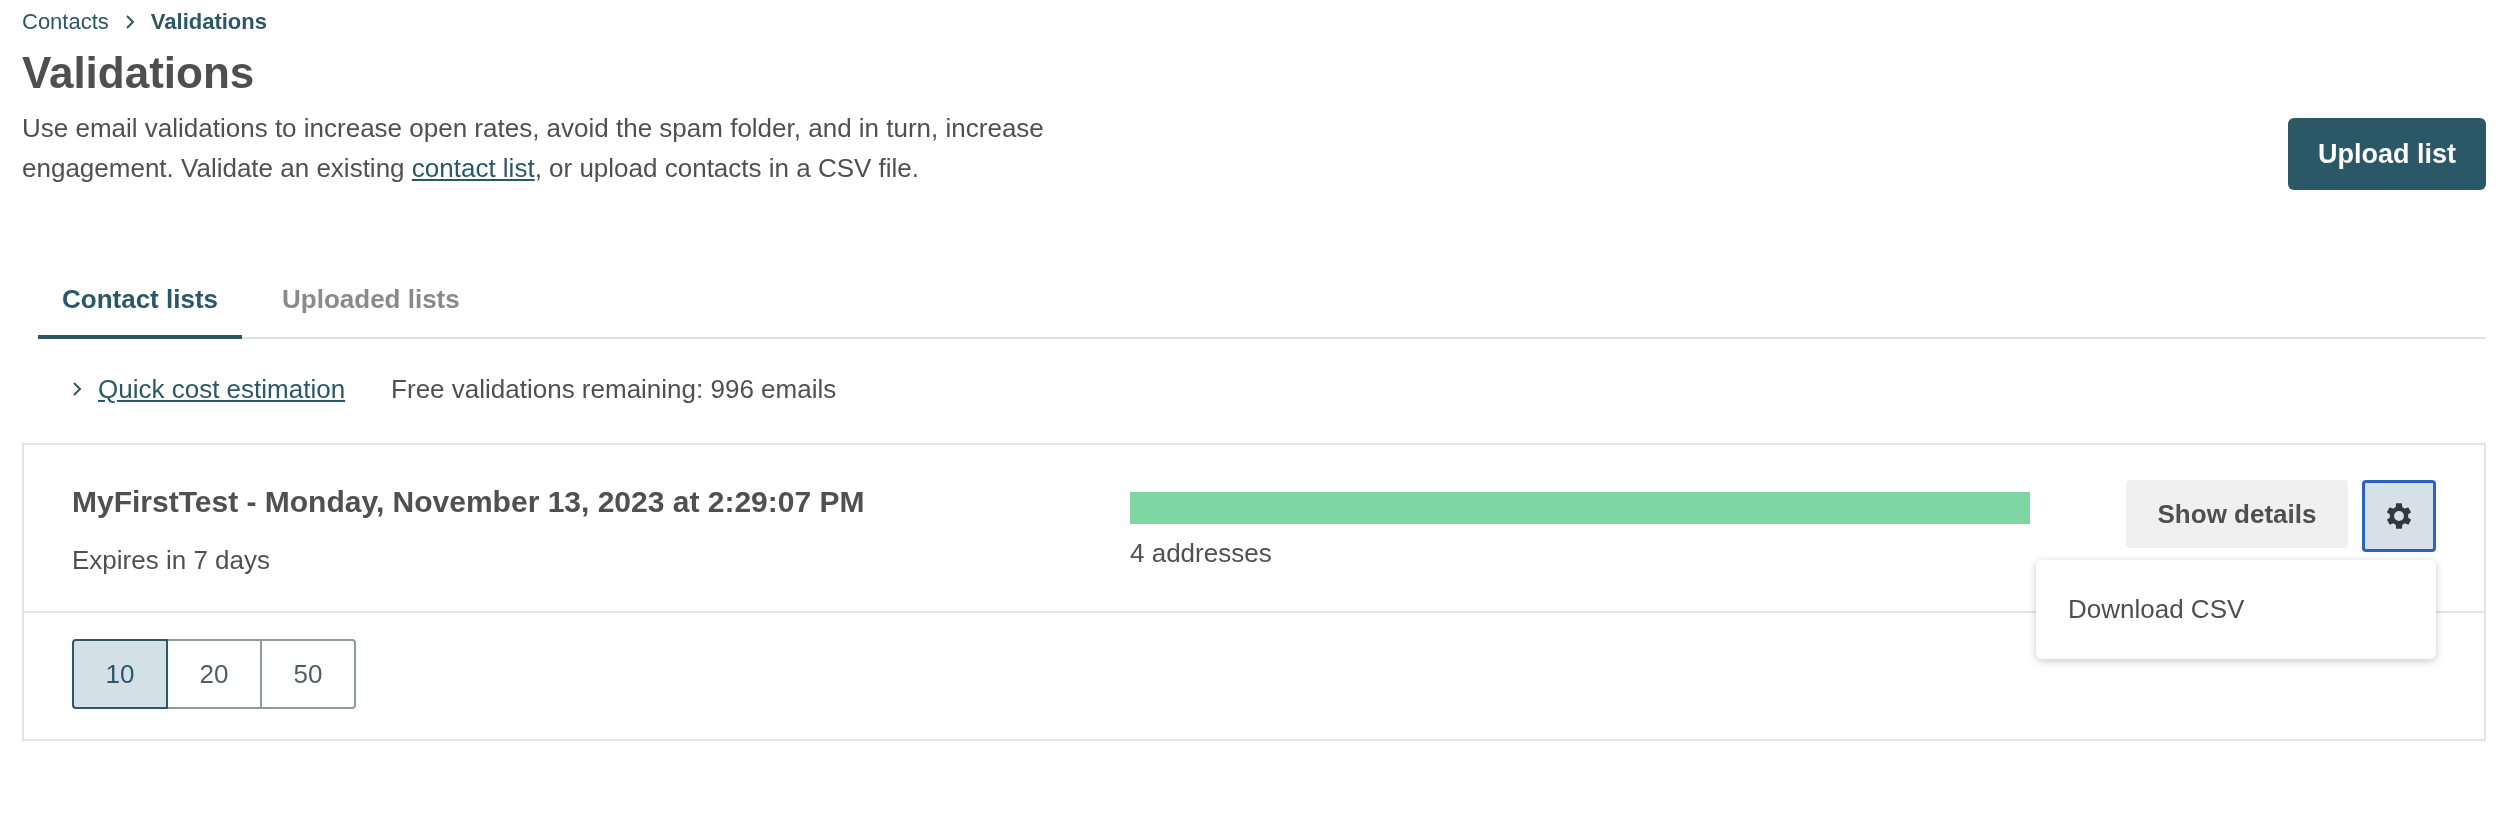 The image size is (2510, 814). Describe the element at coordinates (139, 73) in the screenshot. I see `page-title: Validations` at that location.